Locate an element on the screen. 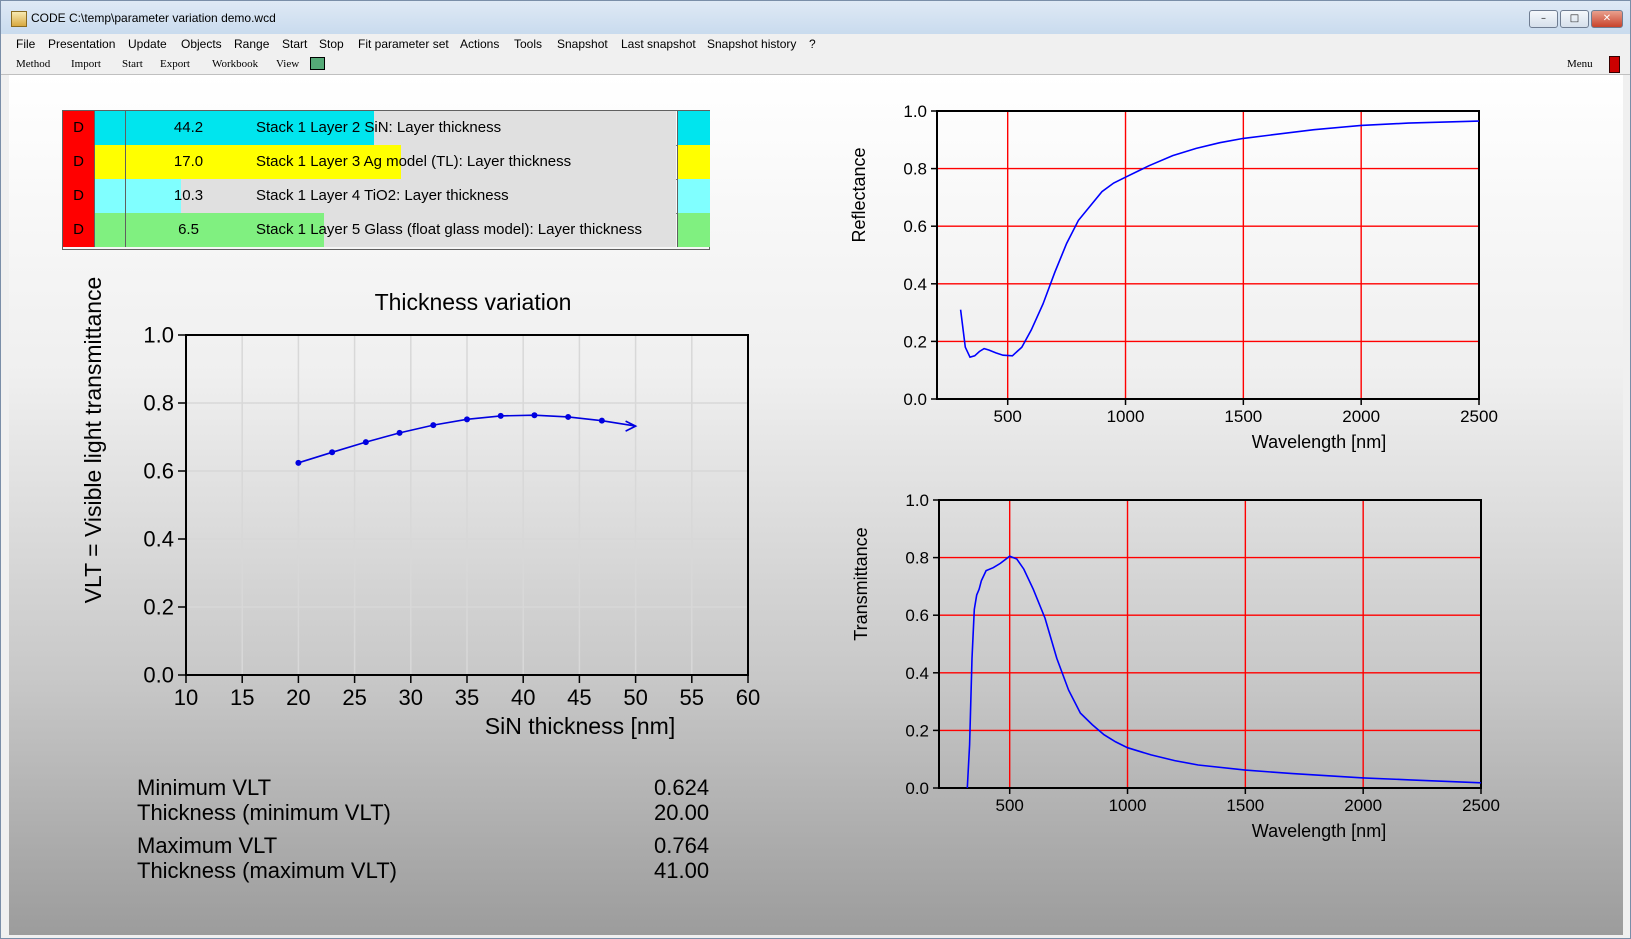 The height and width of the screenshot is (939, 1631). toolbar-menu: Menu is located at coordinates (1580, 64).